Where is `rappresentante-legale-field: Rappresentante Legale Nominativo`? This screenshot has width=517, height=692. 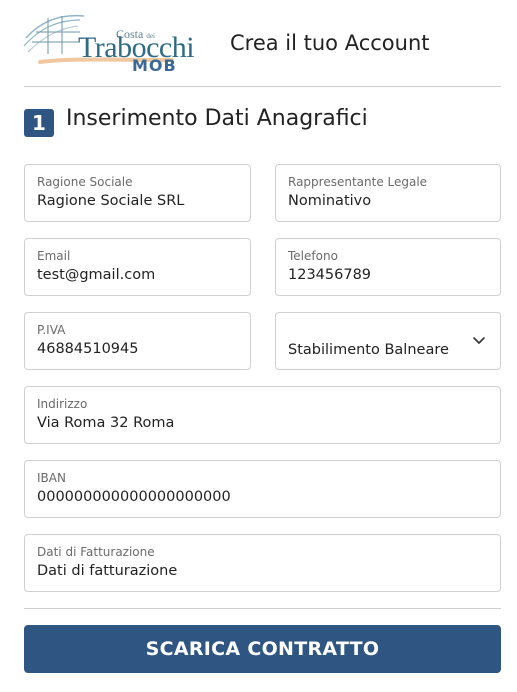 rappresentante-legale-field: Rappresentante Legale Nominativo is located at coordinates (388, 193).